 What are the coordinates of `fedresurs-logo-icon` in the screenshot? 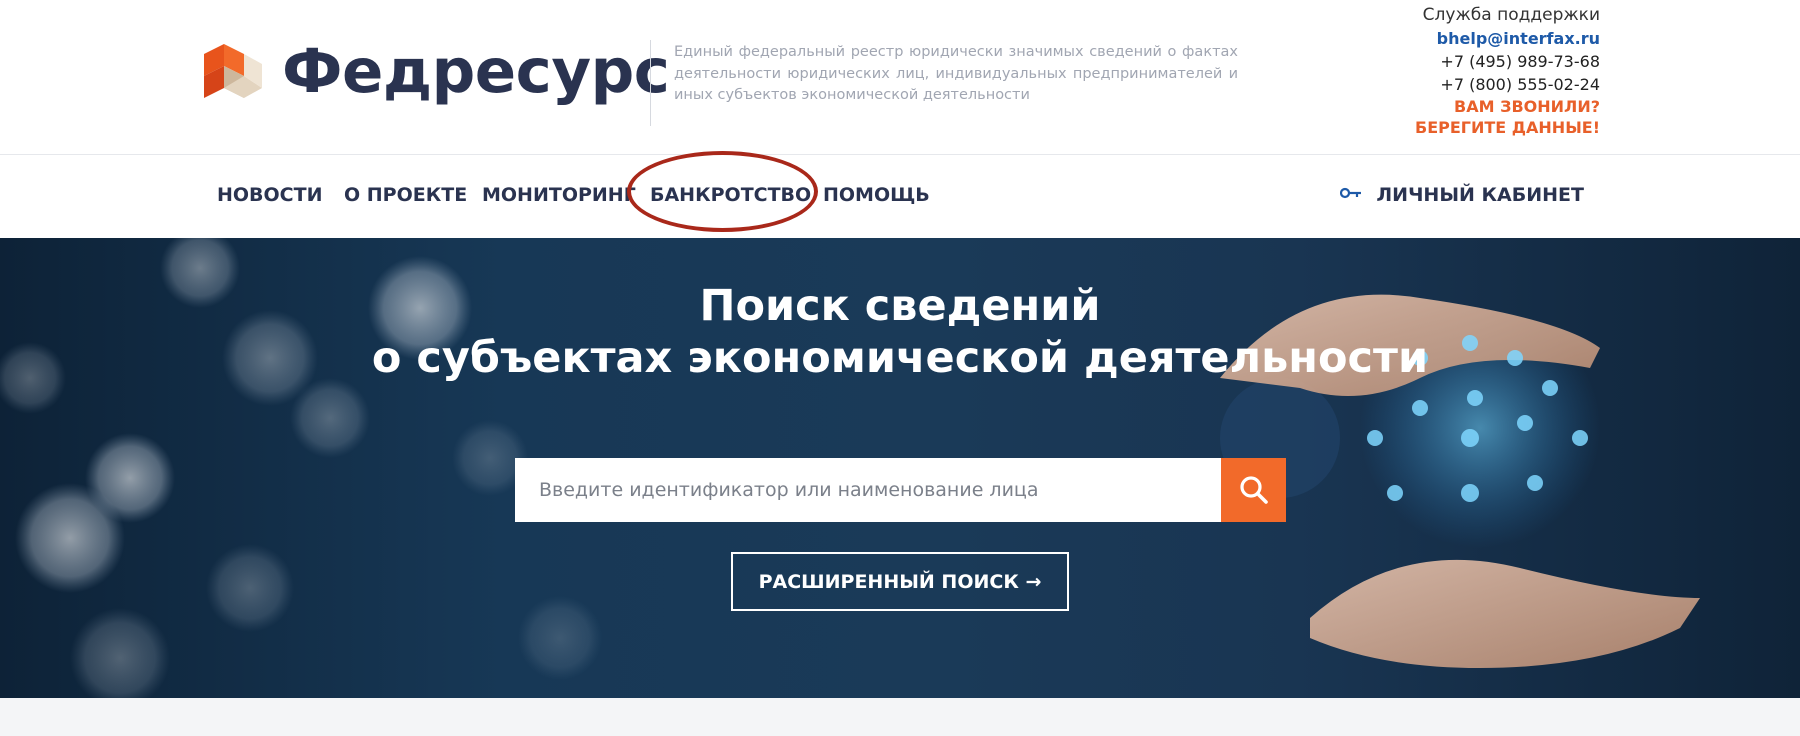 It's located at (231, 73).